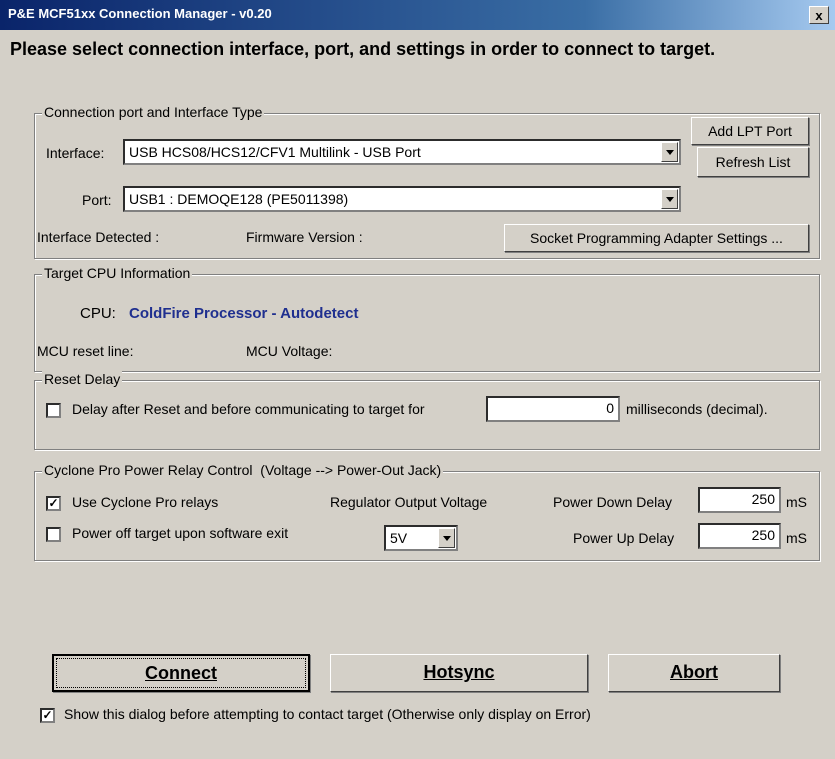  I want to click on port-label: Port:, so click(97, 200).